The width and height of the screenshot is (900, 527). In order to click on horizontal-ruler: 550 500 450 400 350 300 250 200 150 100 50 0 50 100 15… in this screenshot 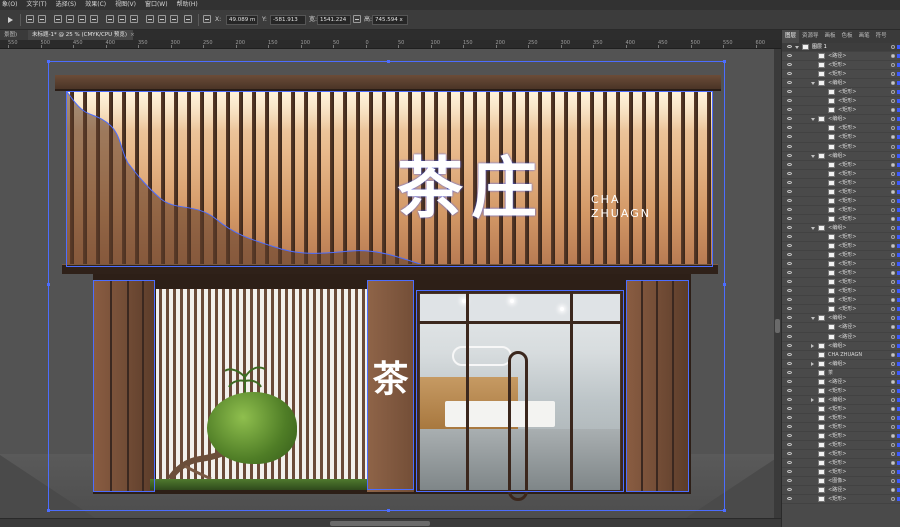, I will do `click(390, 44)`.